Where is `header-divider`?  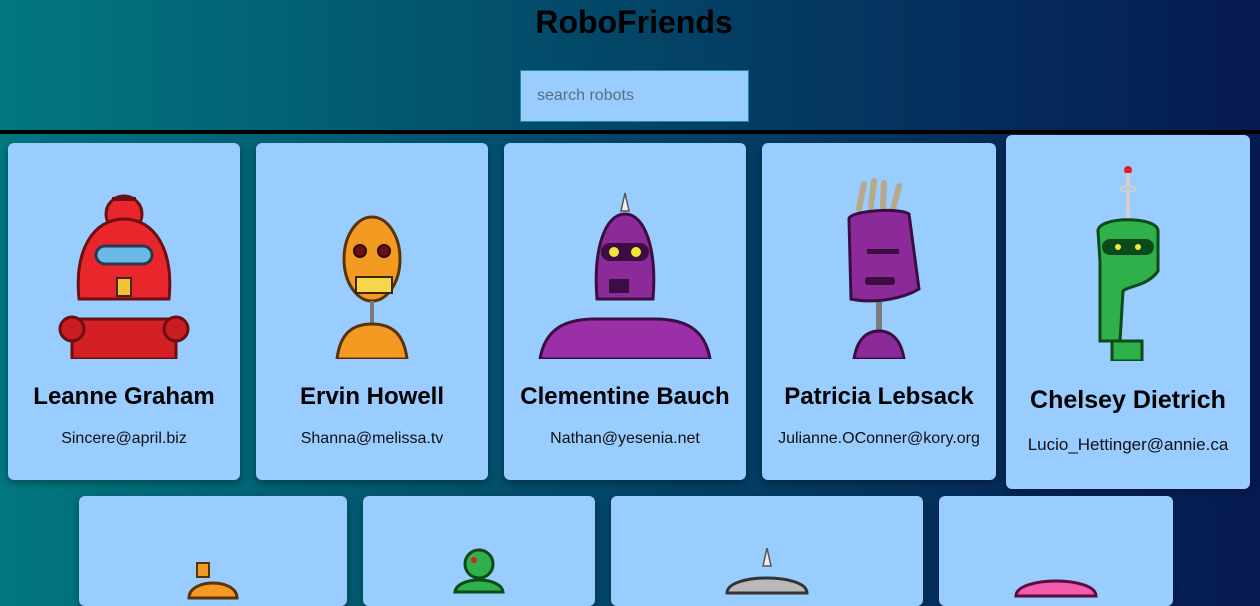
header-divider is located at coordinates (630, 132).